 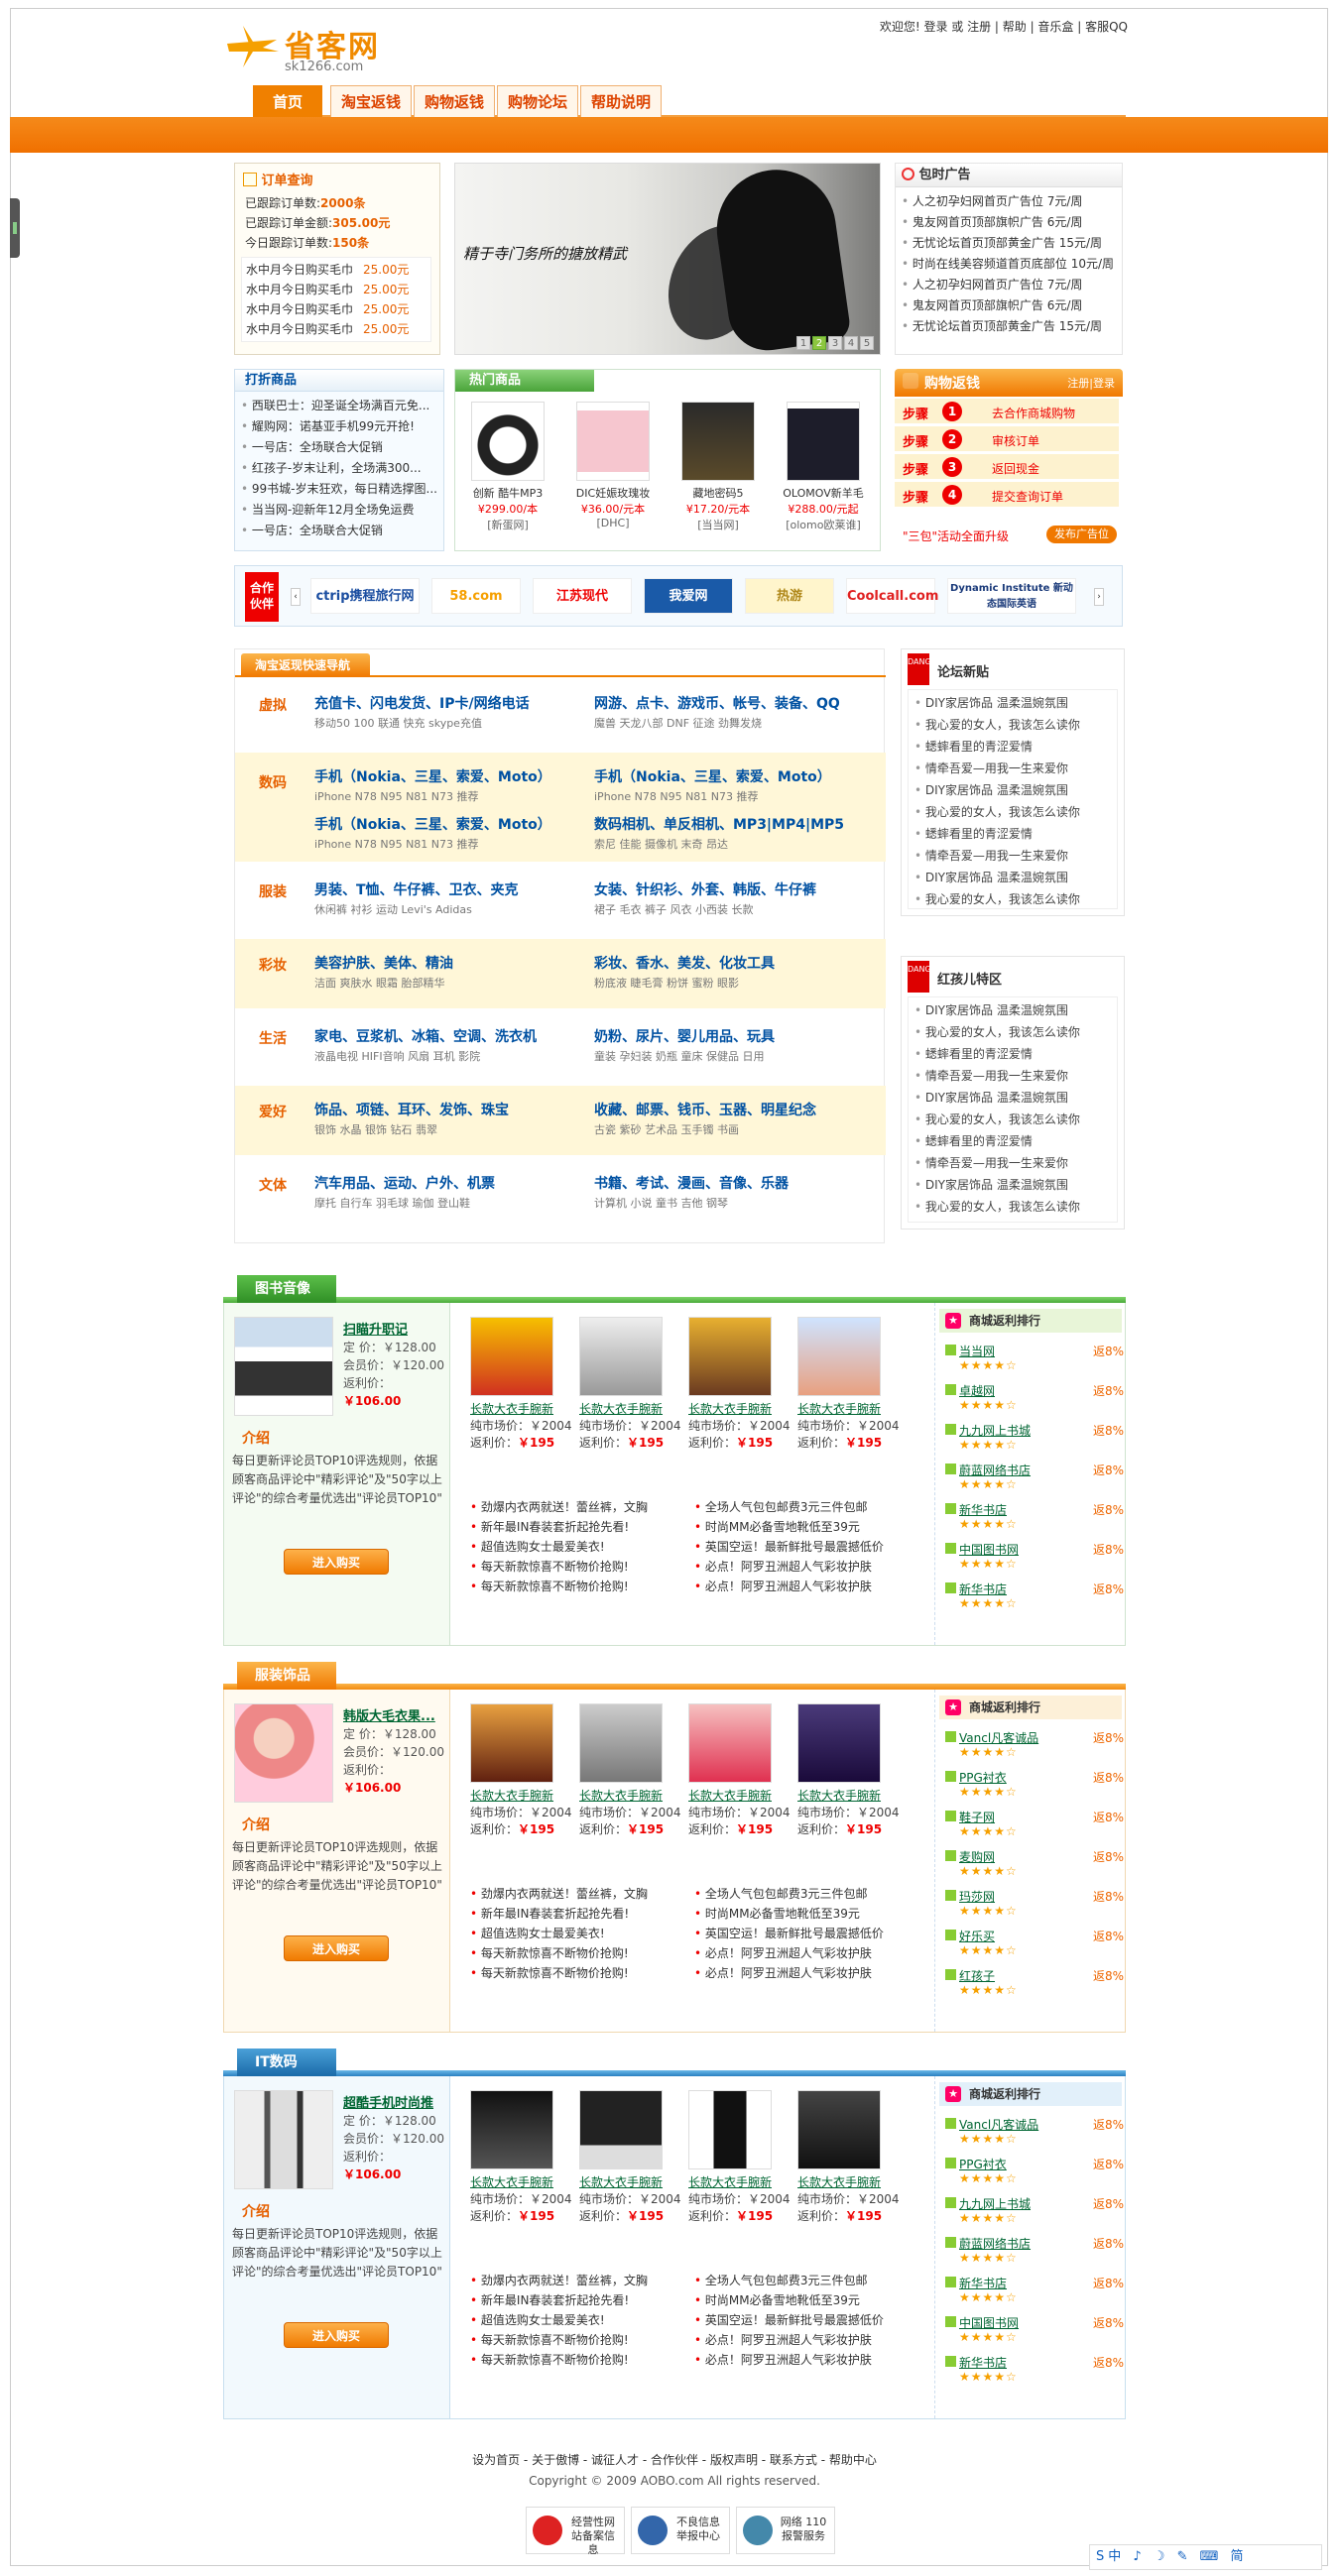 What do you see at coordinates (674, 909) in the screenshot?
I see `nav-sublinks: 裙子 毛衣 裤子 风衣 小西装 长款` at bounding box center [674, 909].